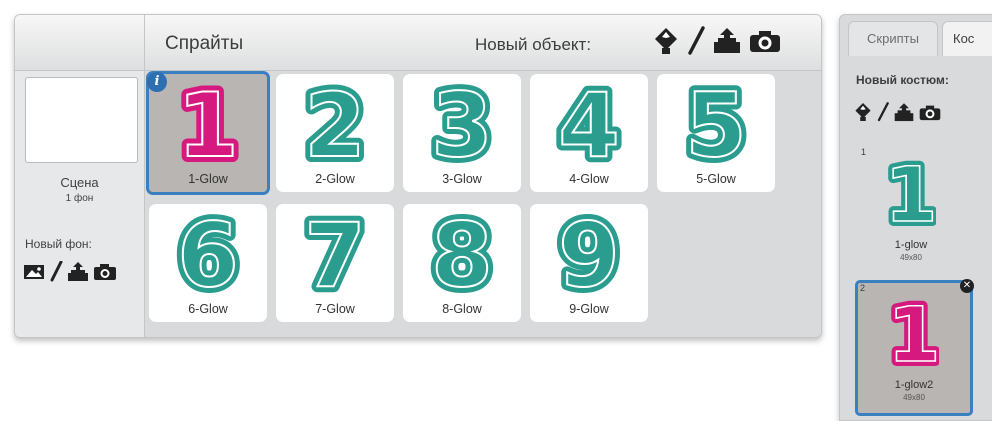  I want to click on sprite-thumbnail: 44, so click(589, 124).